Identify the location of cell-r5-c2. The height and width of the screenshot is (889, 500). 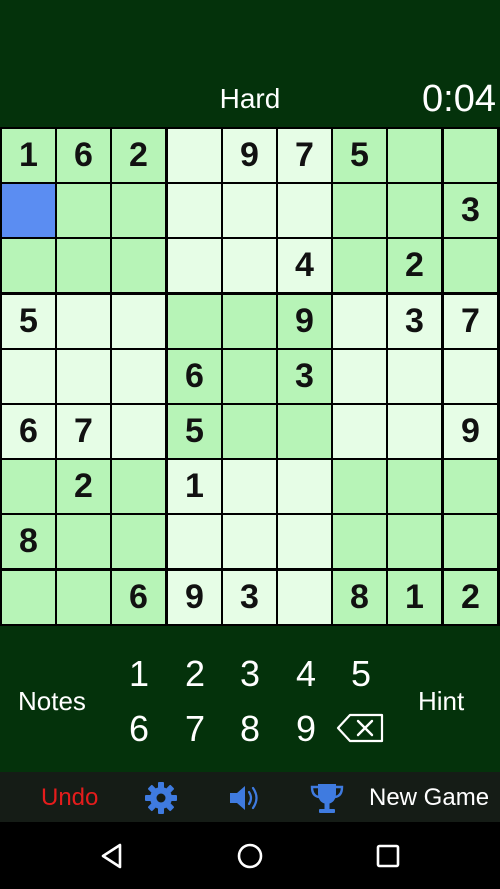
(83, 376).